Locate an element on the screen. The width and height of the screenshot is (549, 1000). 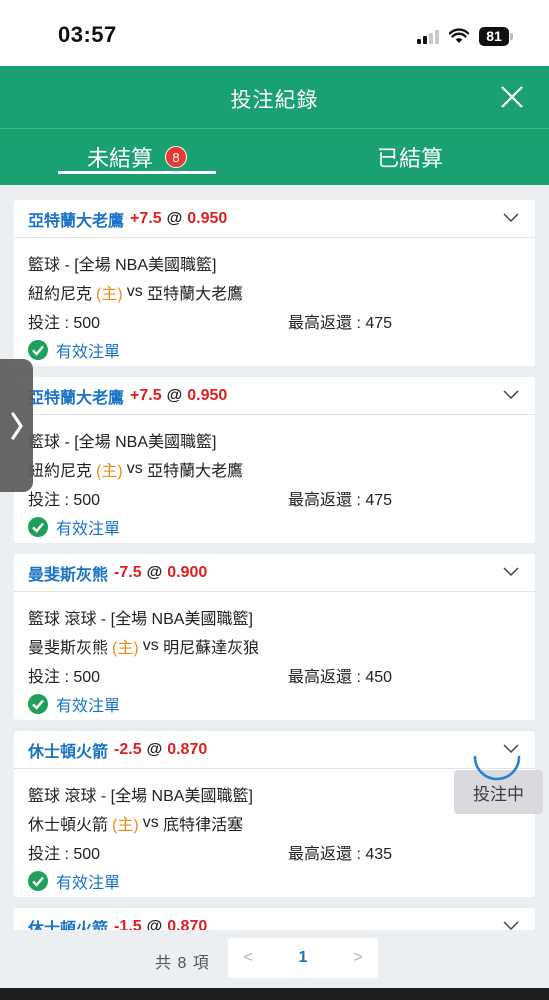
side-drawer-handle is located at coordinates (16, 425).